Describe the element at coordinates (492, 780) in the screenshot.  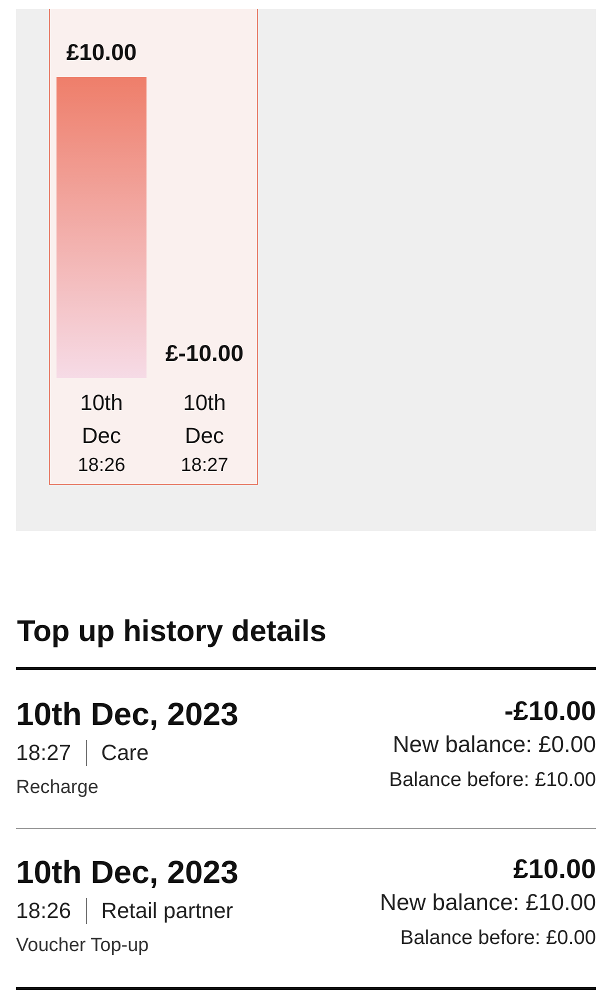
I see `balance-before-text: Balance before: £10.00` at that location.